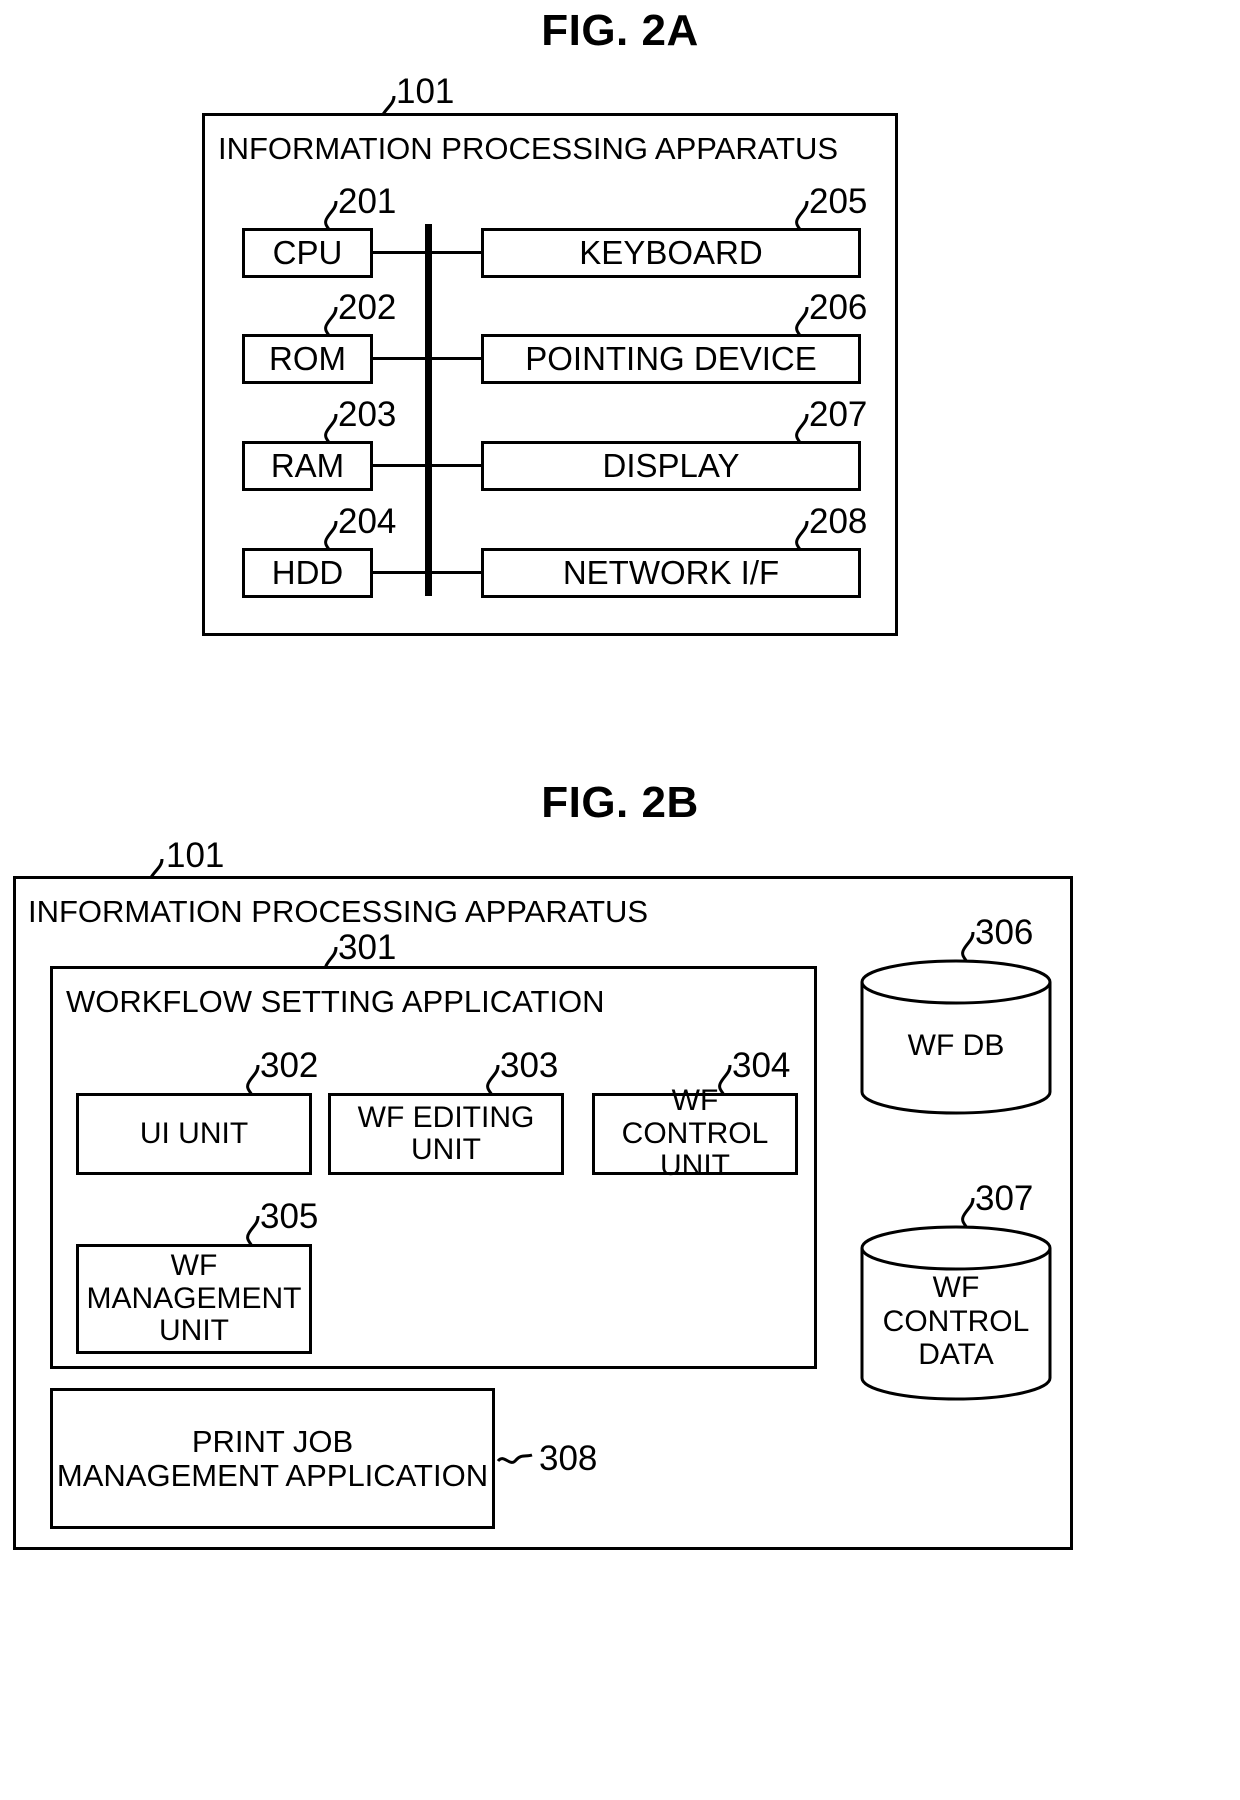 The width and height of the screenshot is (1240, 1800). I want to click on cpu-label: CPU, so click(307, 253).